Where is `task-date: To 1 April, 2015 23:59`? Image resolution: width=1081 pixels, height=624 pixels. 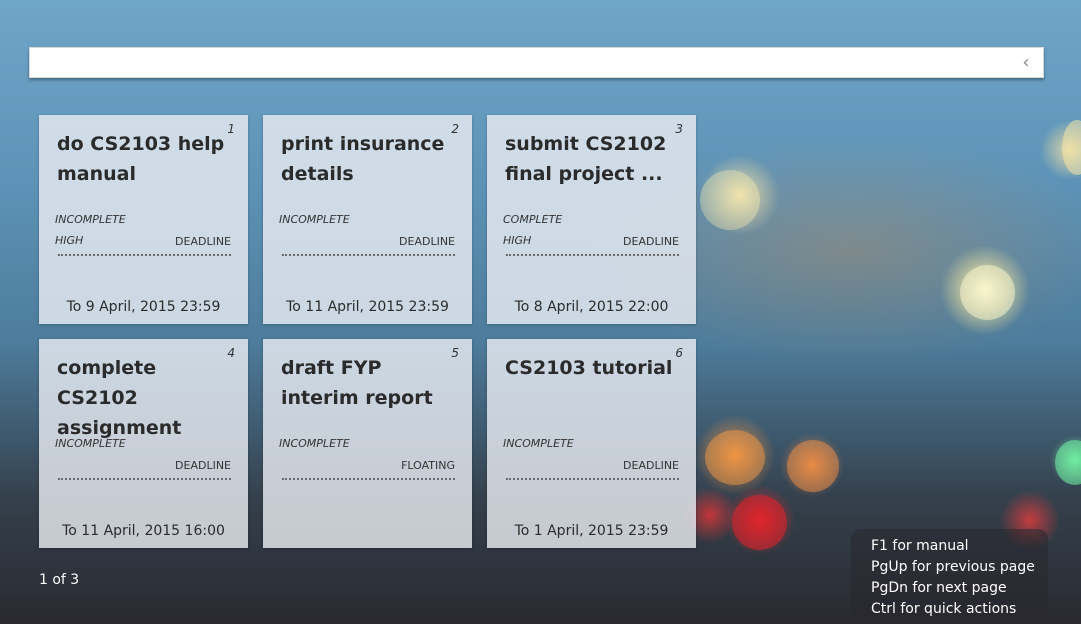
task-date: To 1 April, 2015 23:59 is located at coordinates (591, 531).